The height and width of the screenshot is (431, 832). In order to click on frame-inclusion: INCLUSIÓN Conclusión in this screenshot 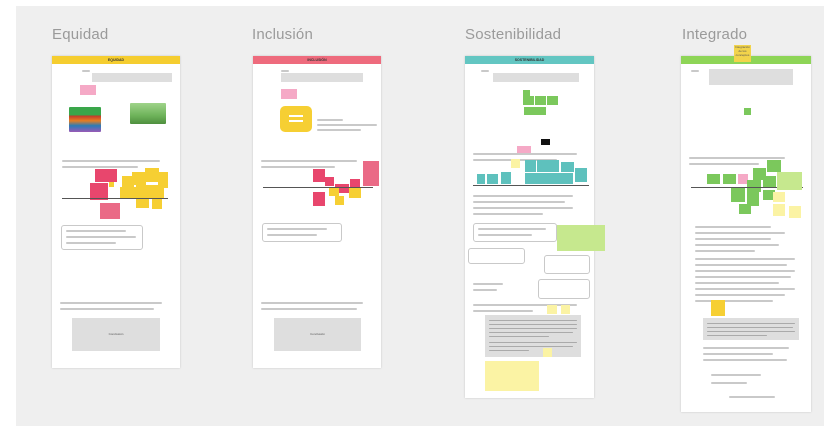, I will do `click(317, 212)`.